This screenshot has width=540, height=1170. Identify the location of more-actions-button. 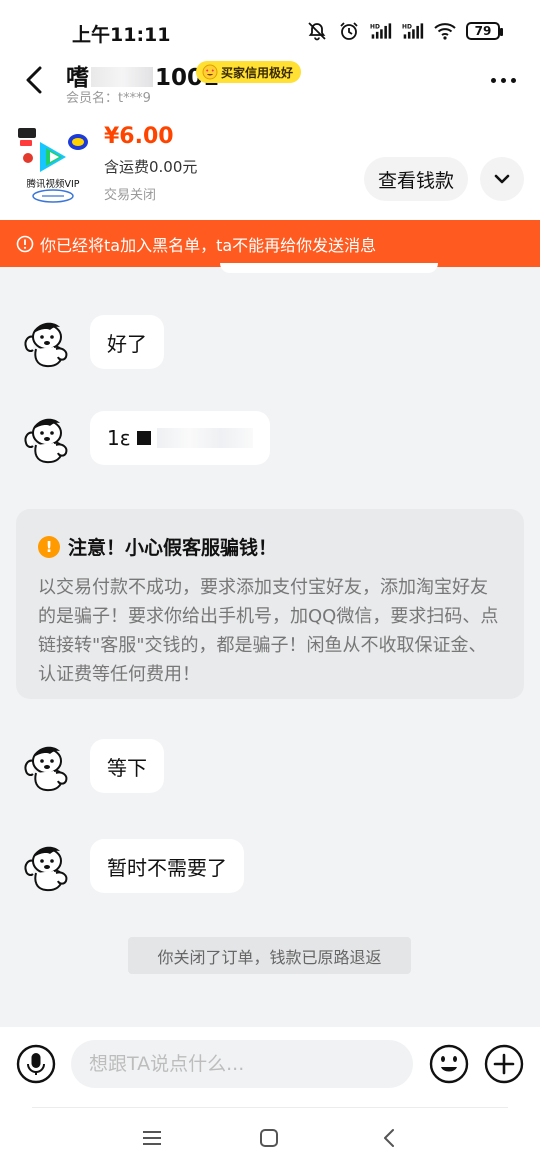
(504, 1064).